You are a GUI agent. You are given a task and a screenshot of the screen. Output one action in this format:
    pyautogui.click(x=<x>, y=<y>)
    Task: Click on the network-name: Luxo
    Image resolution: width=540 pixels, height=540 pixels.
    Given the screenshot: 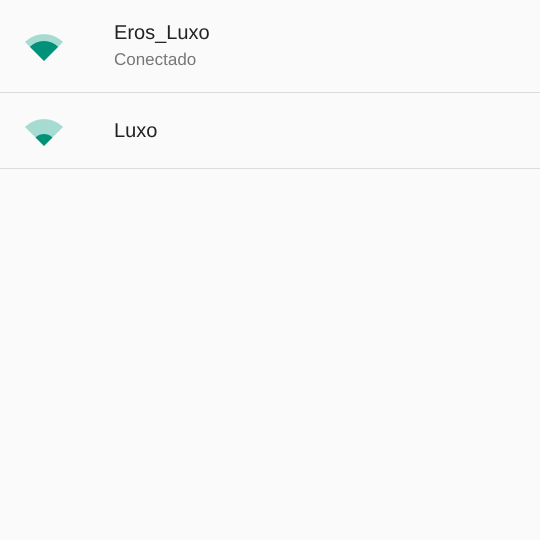 What is the action you would take?
    pyautogui.click(x=136, y=131)
    